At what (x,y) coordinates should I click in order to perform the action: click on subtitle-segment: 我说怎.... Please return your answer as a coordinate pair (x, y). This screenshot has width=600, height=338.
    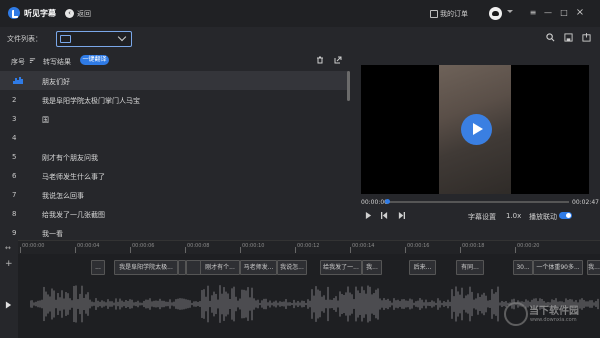
    Looking at the image, I should click on (292, 267).